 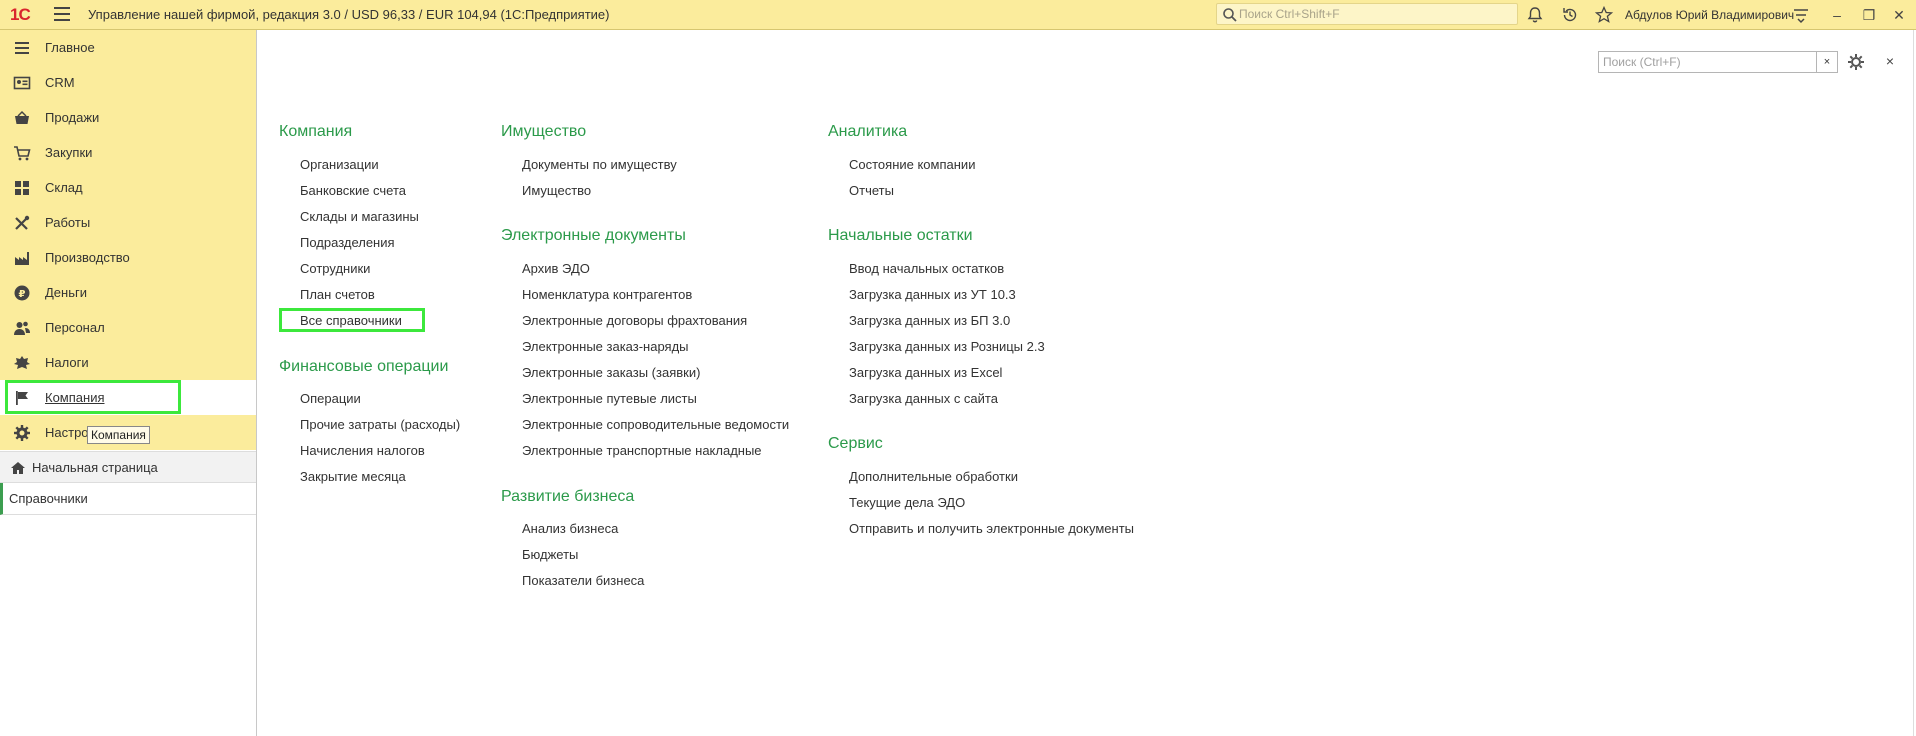 What do you see at coordinates (347, 242) in the screenshot?
I see `link-departments: Подразделения` at bounding box center [347, 242].